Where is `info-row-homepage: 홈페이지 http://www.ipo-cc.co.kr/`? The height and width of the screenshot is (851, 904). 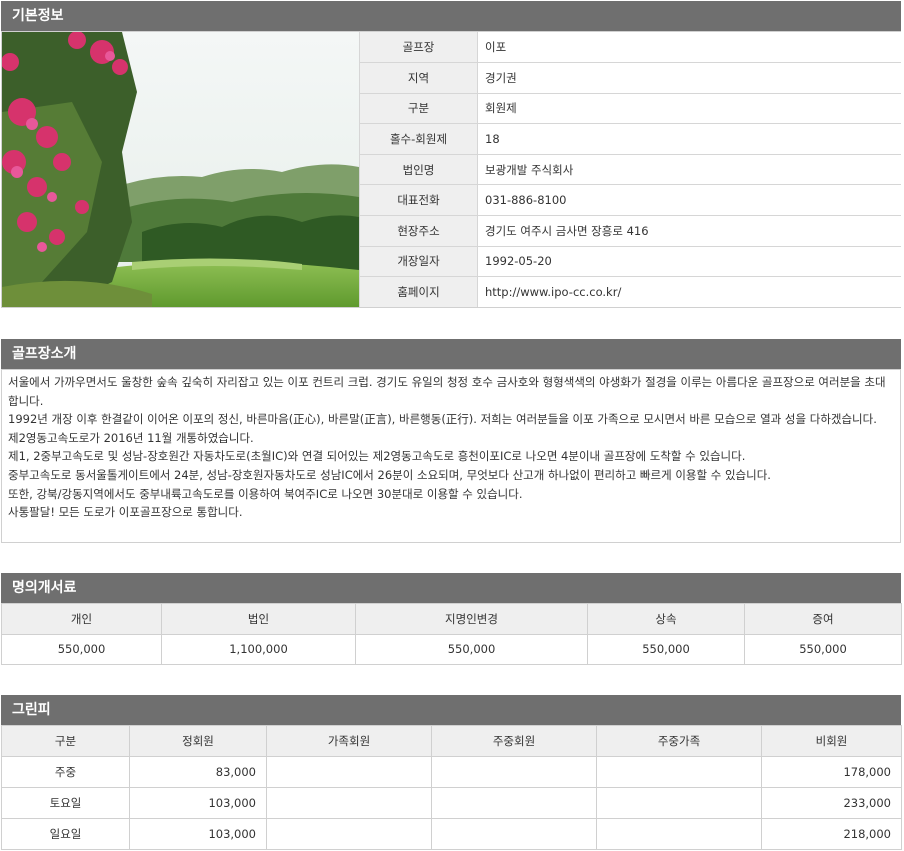
info-row-homepage: 홈페이지 http://www.ipo-cc.co.kr/ is located at coordinates (630, 292).